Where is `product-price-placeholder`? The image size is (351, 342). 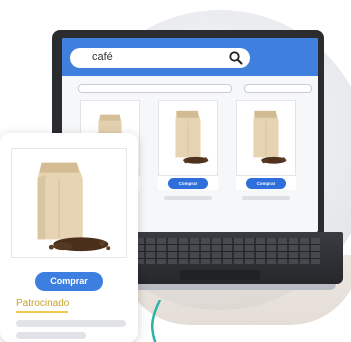 product-price-placeholder is located at coordinates (51, 335).